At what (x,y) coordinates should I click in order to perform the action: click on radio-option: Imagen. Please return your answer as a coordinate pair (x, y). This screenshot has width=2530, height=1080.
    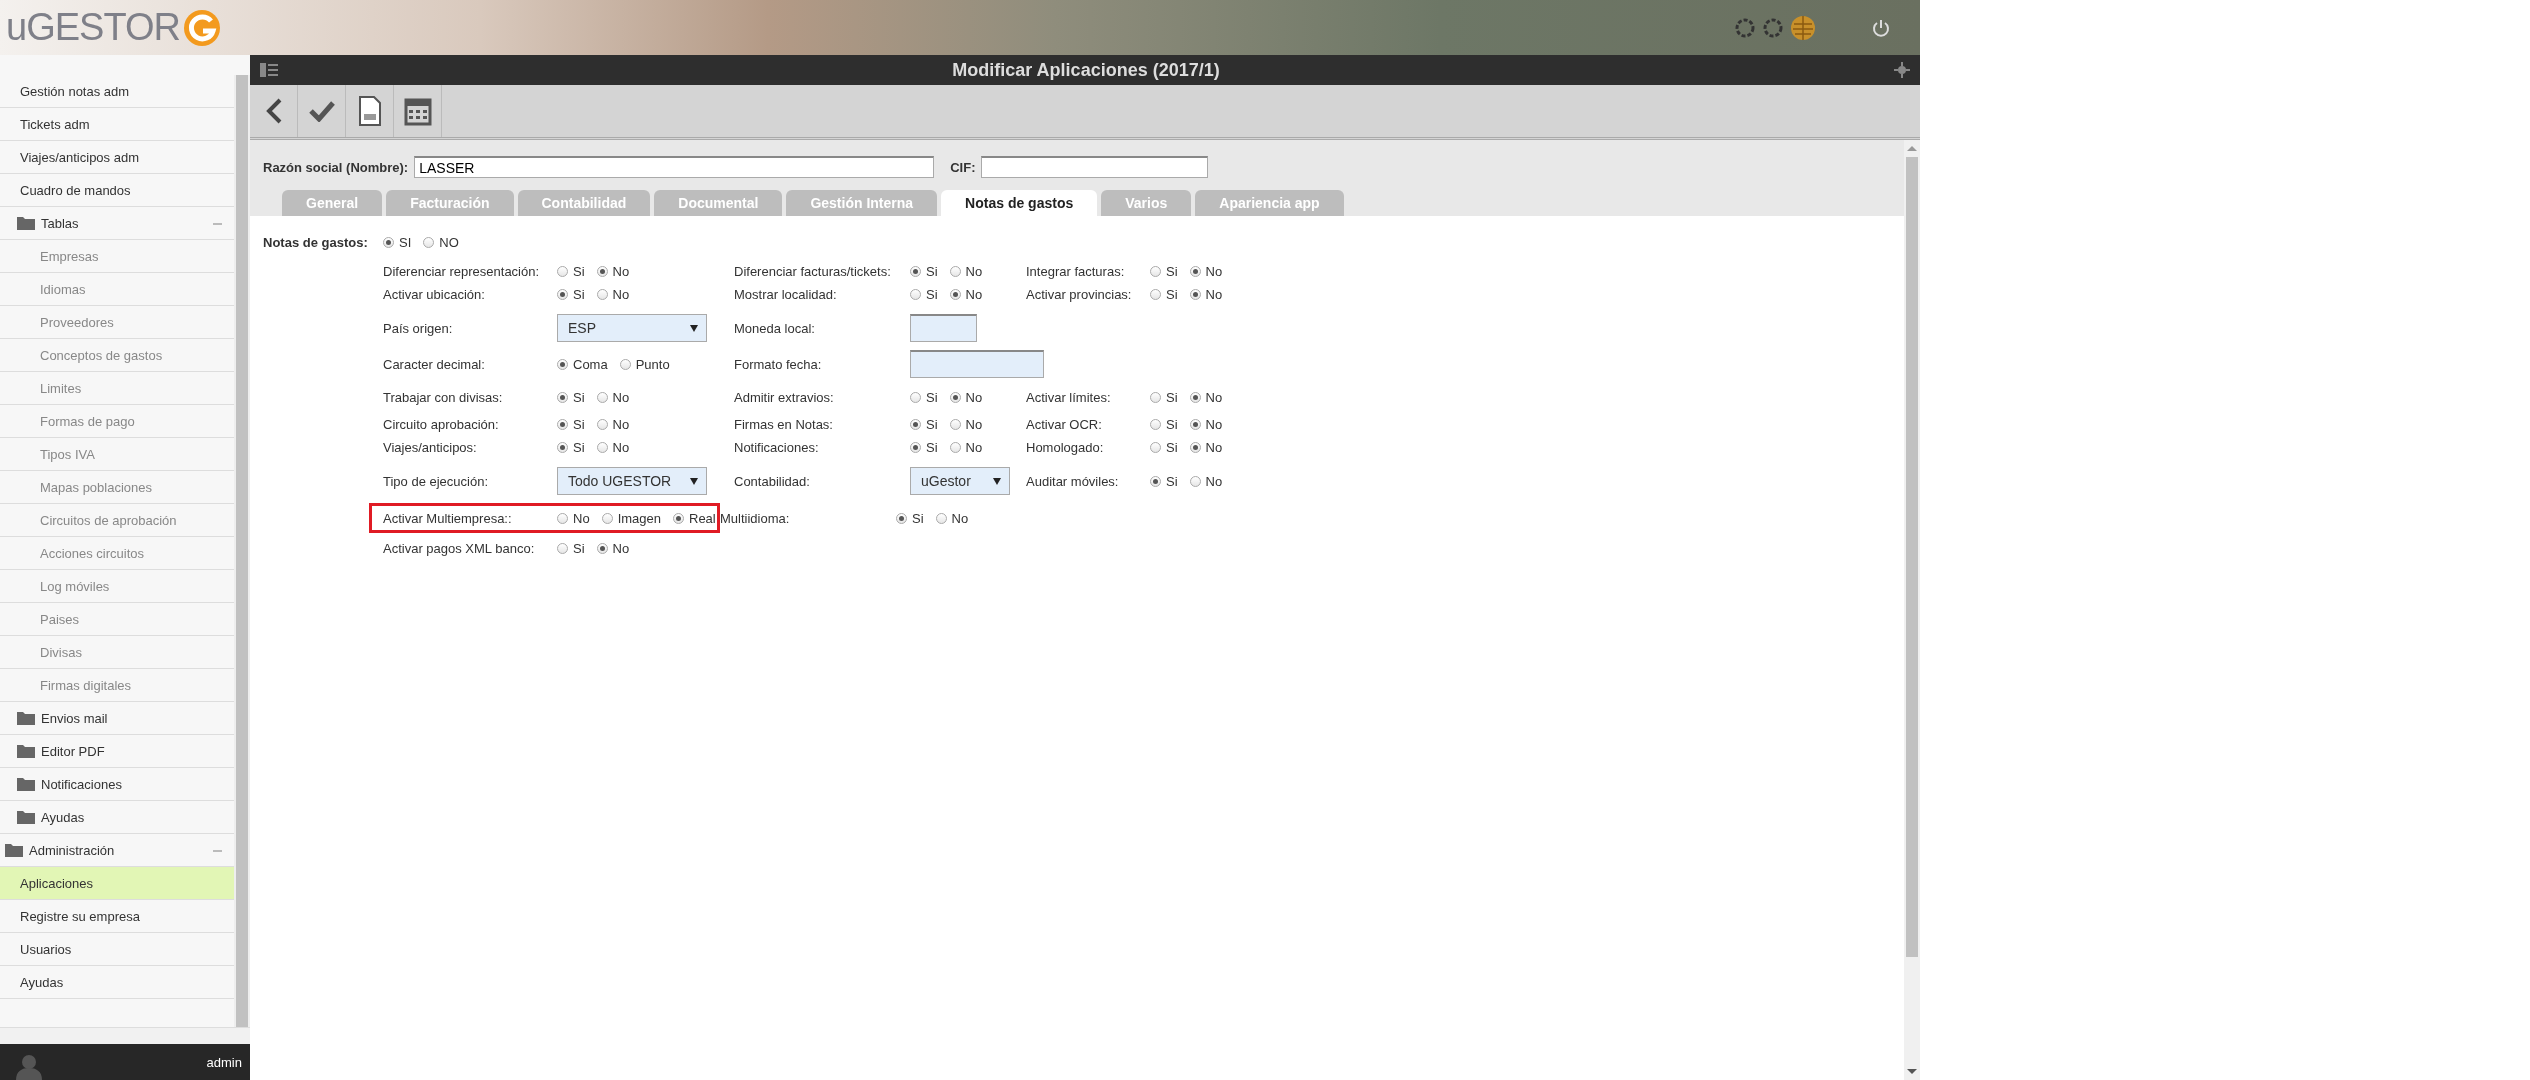
    Looking at the image, I should click on (631, 518).